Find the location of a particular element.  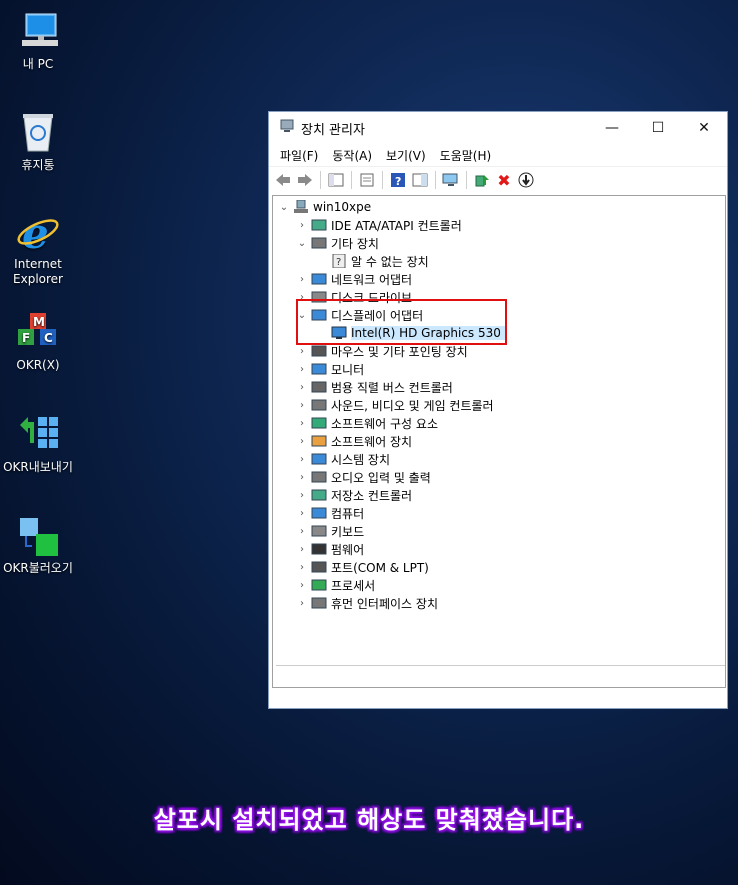

software-component-icon is located at coordinates (319, 423).